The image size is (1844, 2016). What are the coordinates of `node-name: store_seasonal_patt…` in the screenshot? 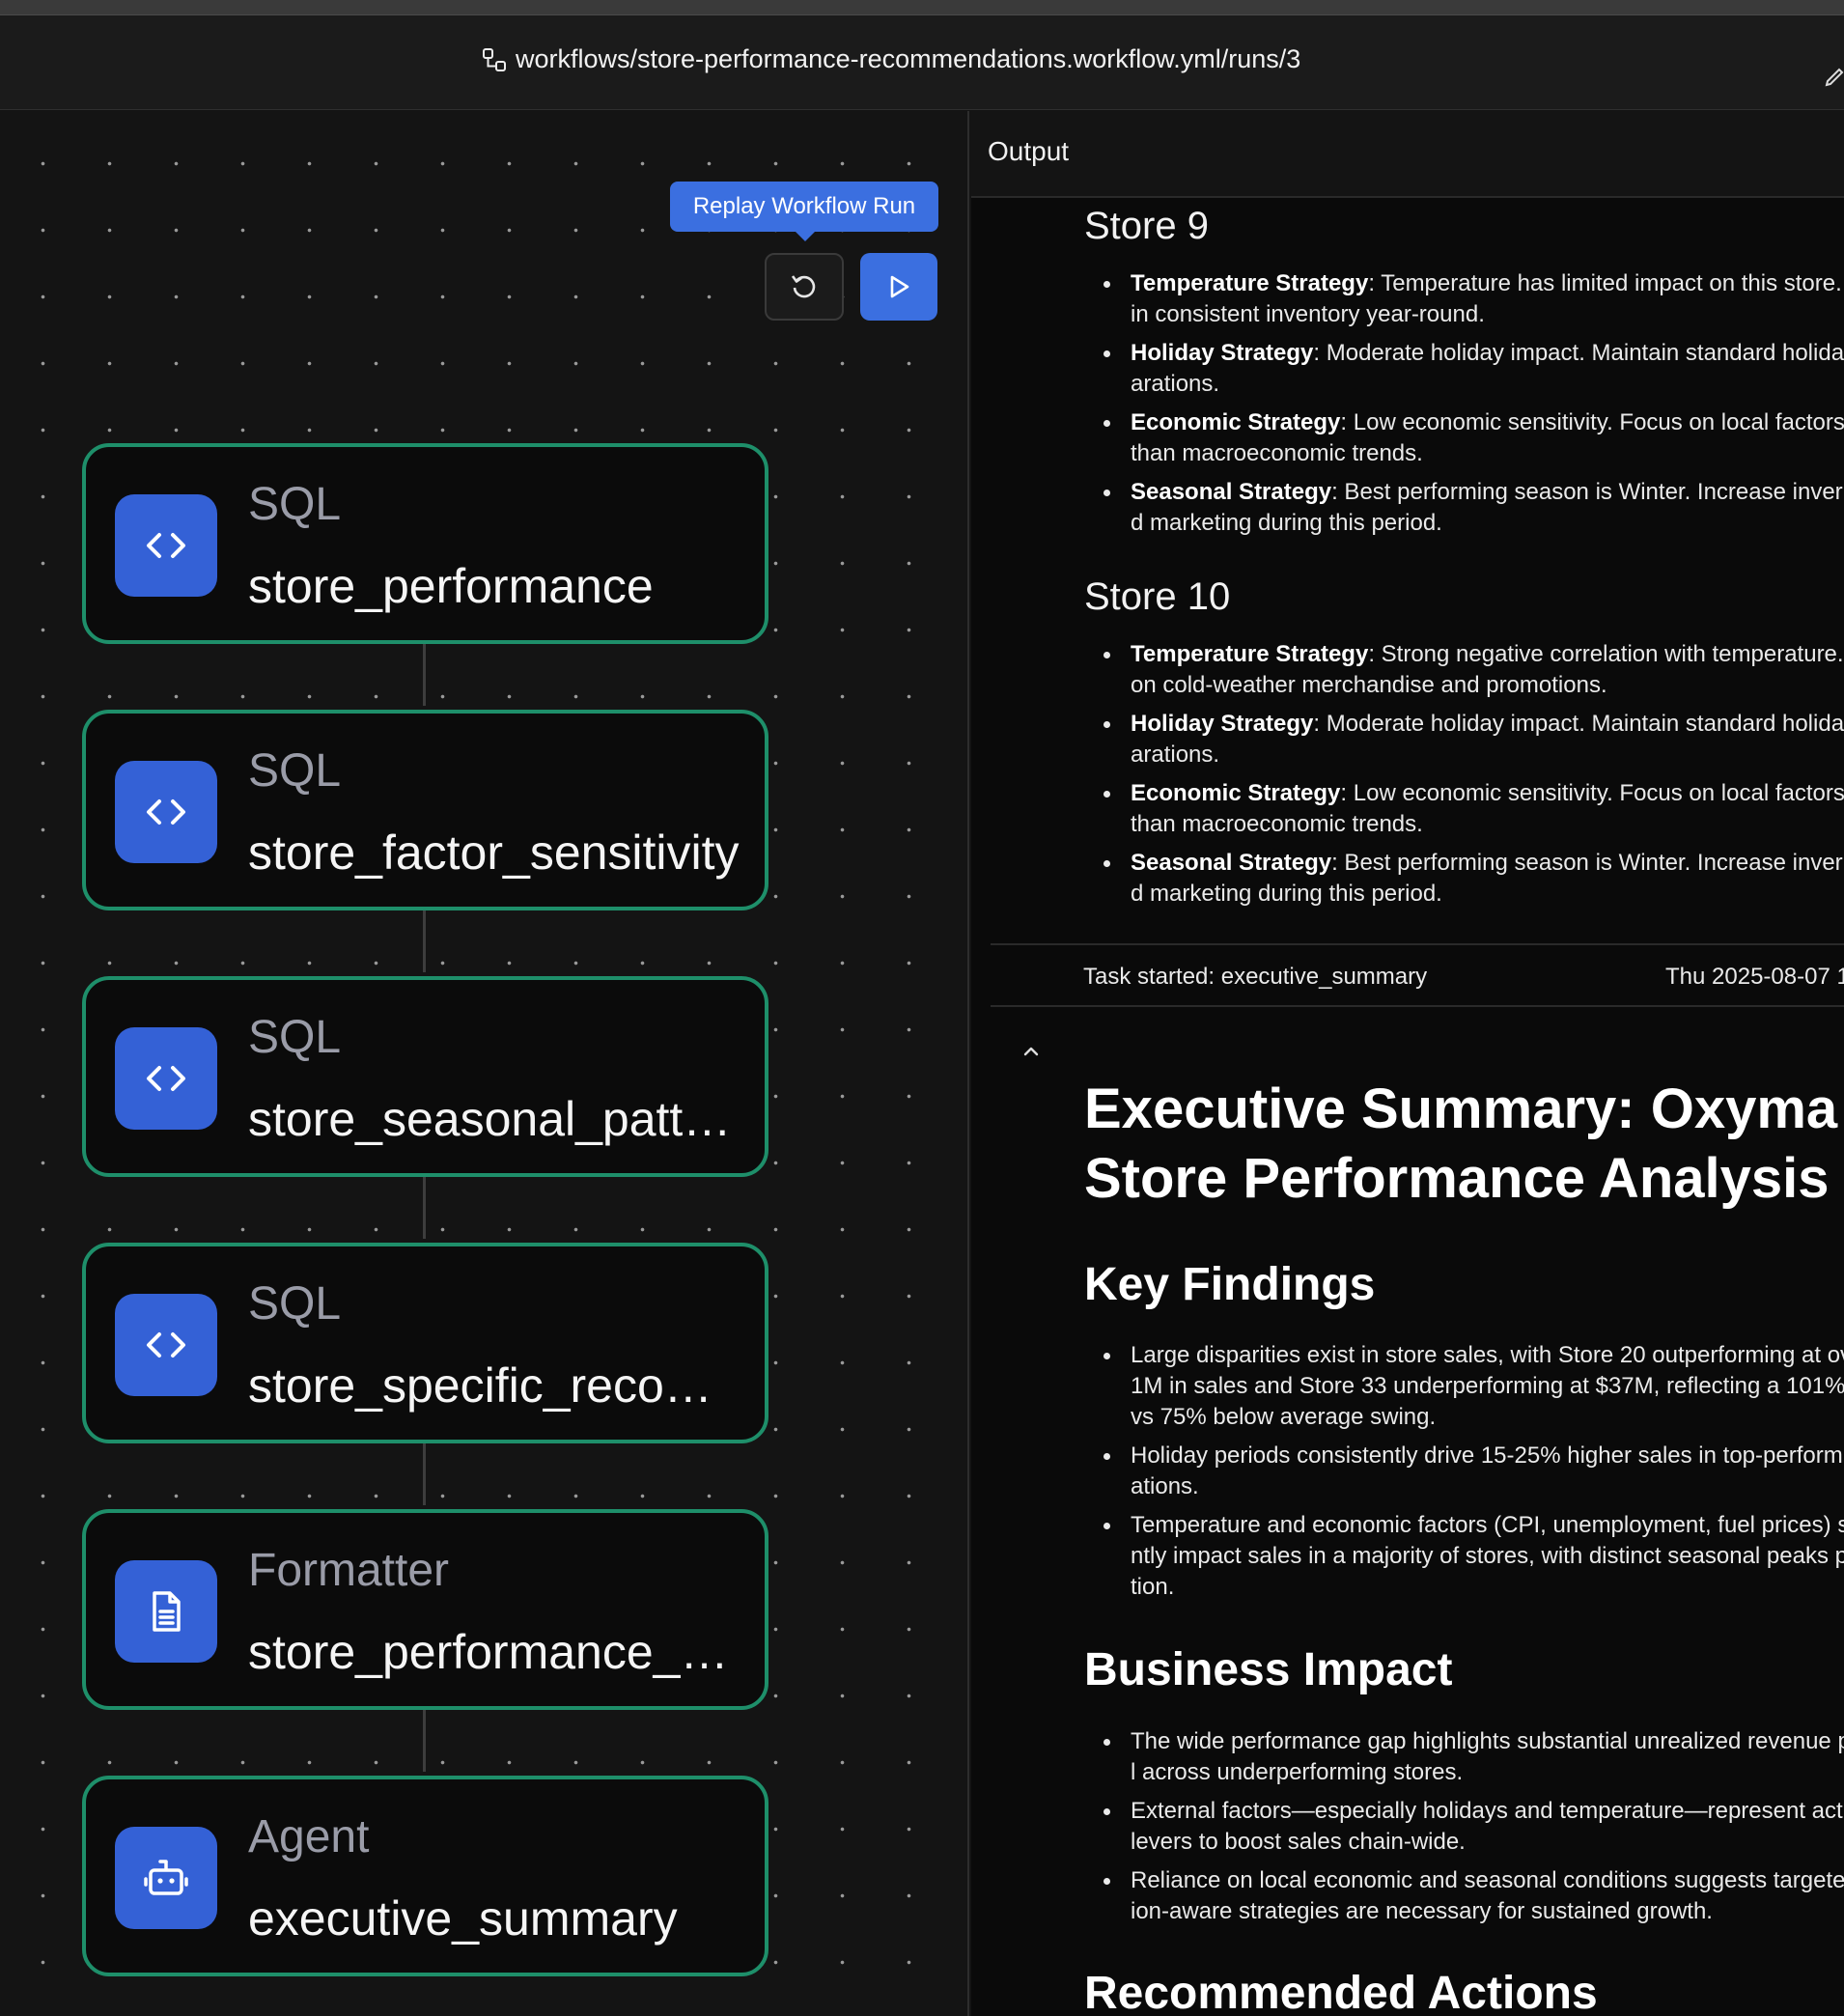 It's located at (490, 1119).